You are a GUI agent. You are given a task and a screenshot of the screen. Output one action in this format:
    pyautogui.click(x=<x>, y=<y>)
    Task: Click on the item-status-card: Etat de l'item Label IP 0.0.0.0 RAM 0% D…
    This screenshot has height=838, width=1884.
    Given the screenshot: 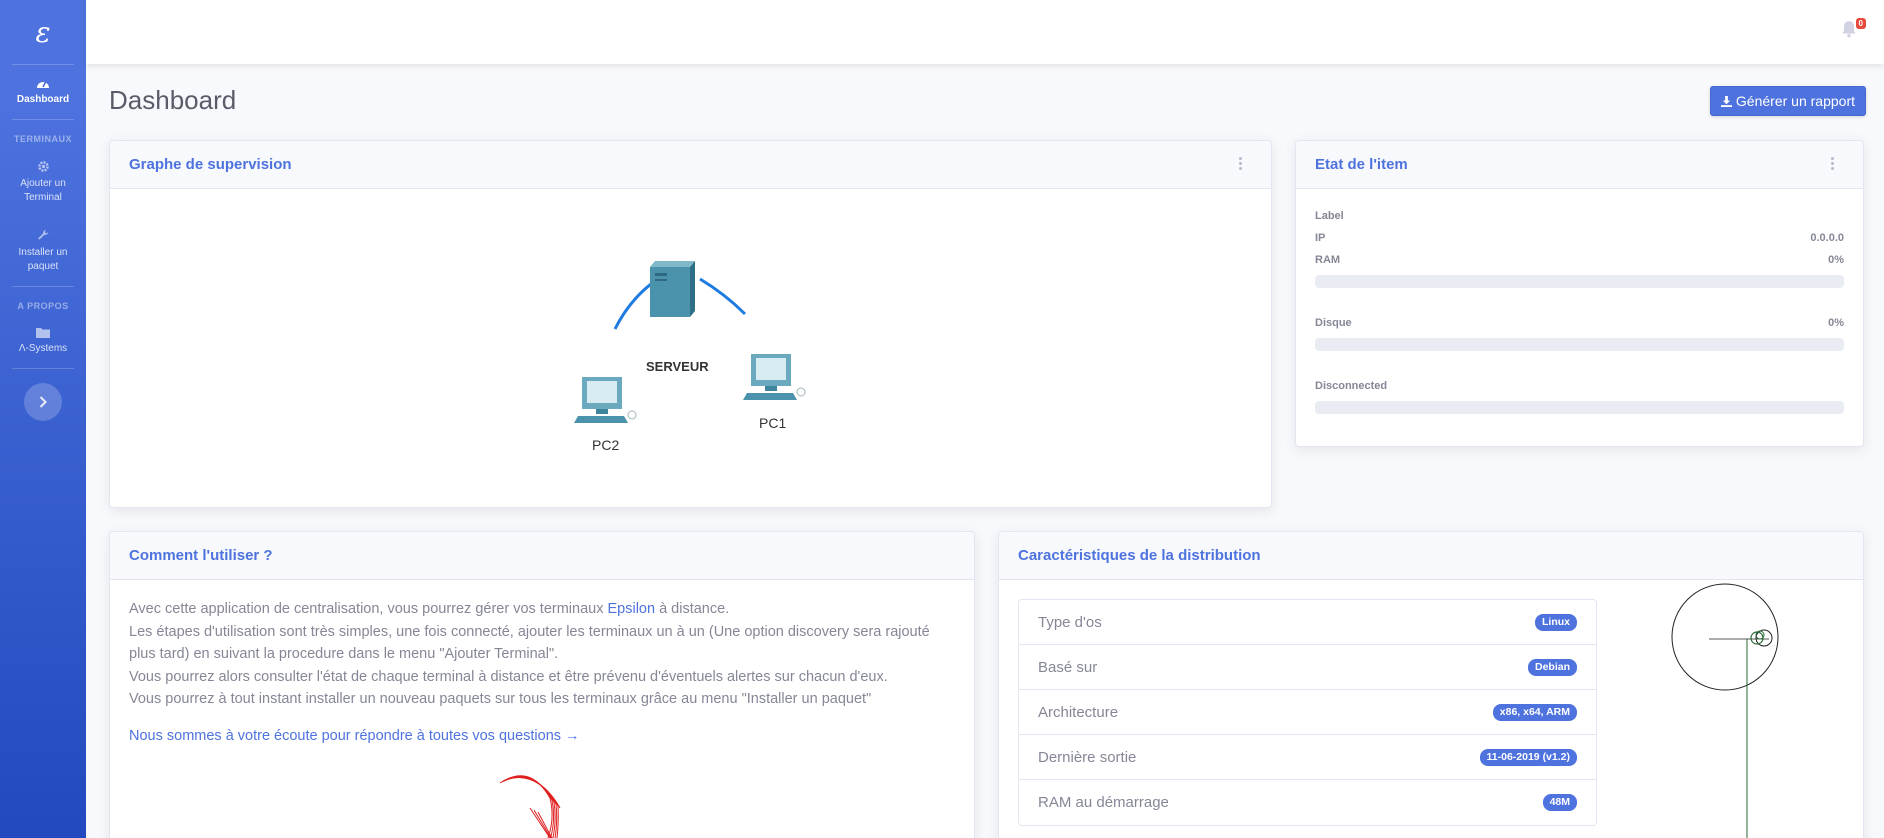 What is the action you would take?
    pyautogui.click(x=1579, y=293)
    